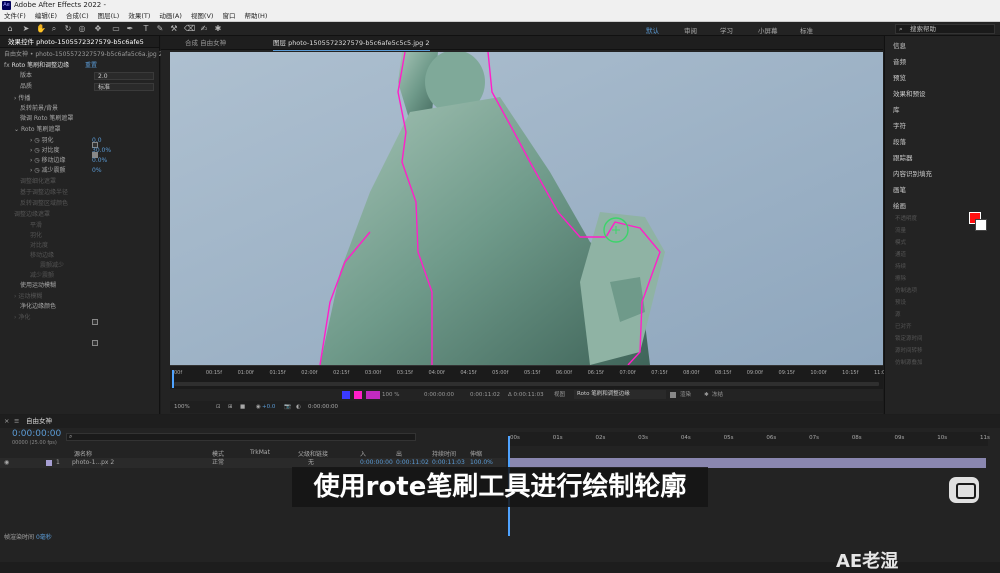 This screenshot has height=573, width=1000. I want to click on panel-item: 段落, so click(899, 141).